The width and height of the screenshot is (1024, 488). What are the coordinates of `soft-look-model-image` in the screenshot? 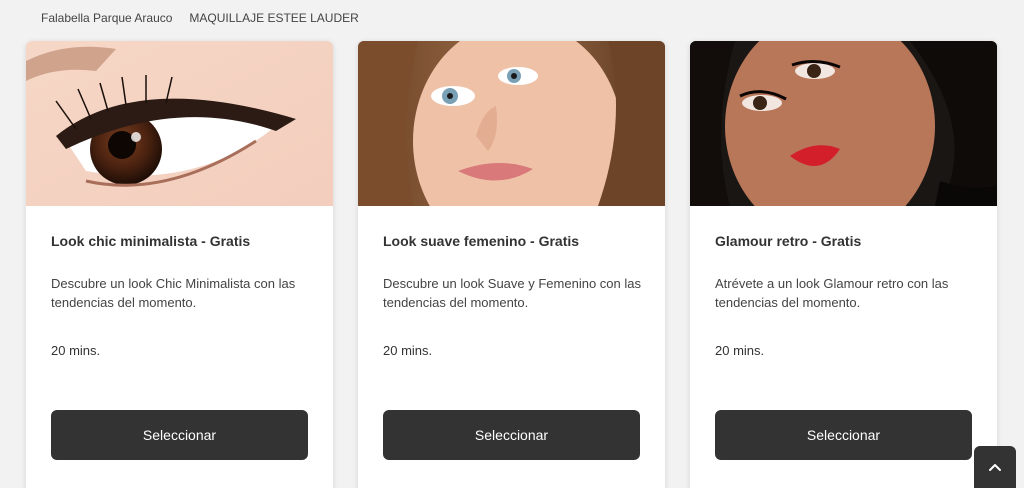 It's located at (511, 123).